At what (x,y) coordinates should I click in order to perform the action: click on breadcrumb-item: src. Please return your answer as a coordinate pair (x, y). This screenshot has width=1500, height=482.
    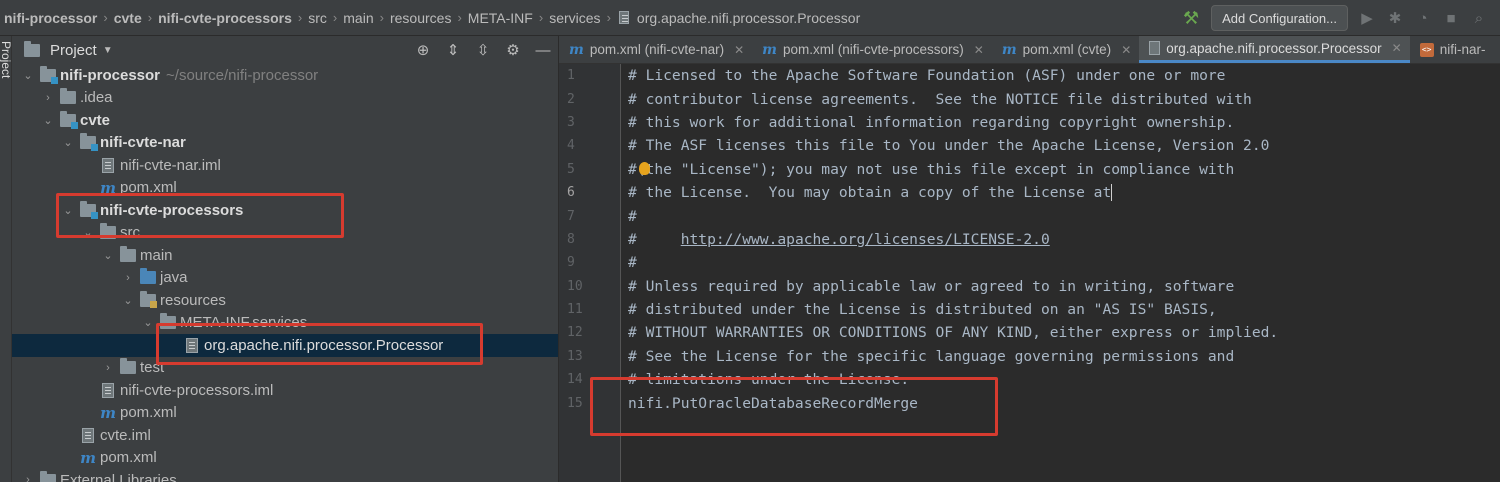
    Looking at the image, I should click on (317, 18).